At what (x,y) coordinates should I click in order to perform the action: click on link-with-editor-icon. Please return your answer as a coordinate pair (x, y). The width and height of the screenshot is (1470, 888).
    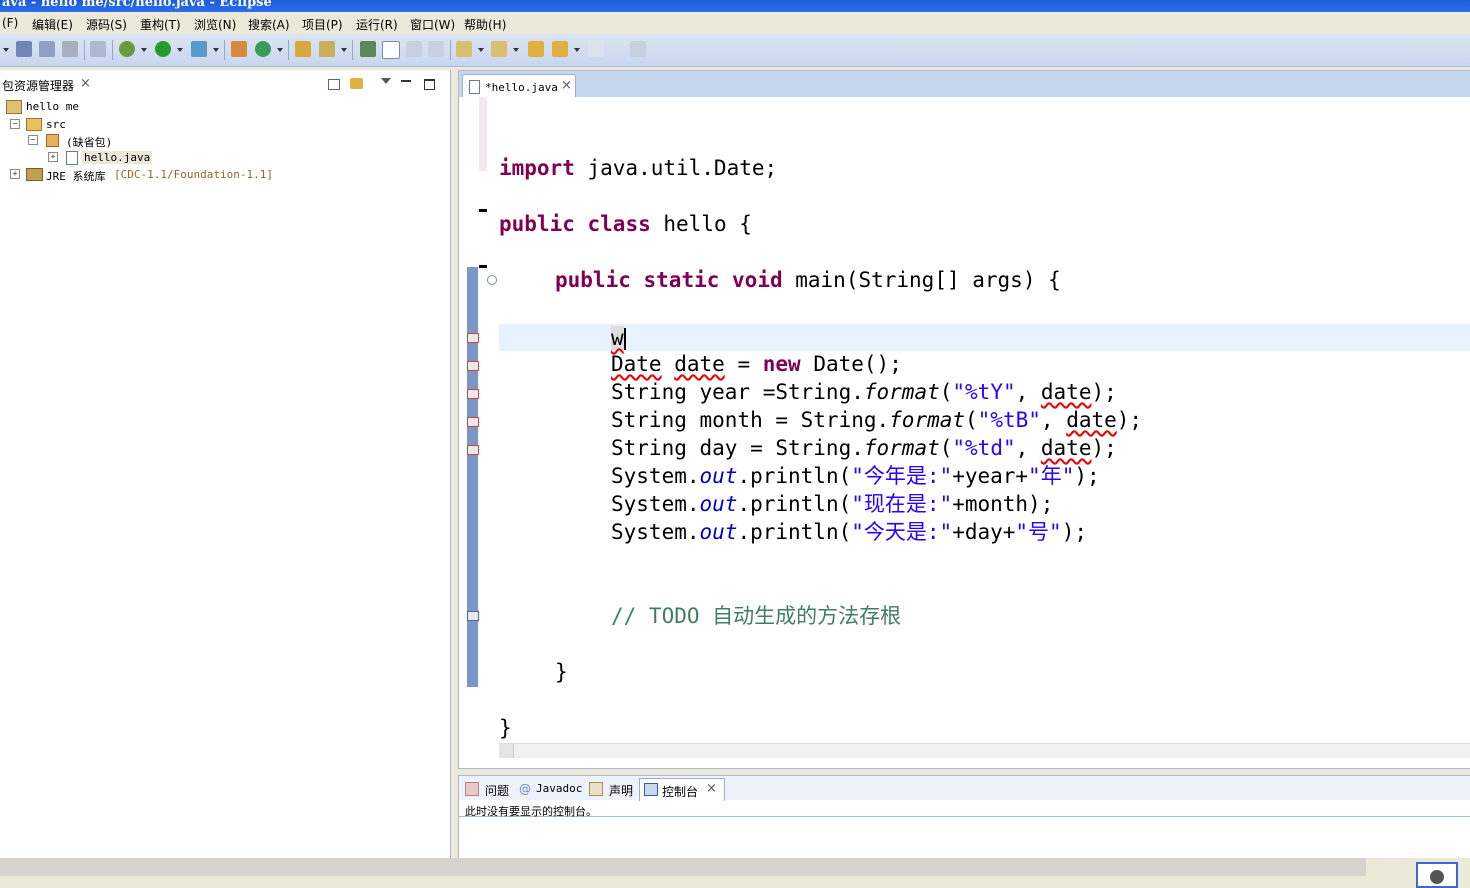
    Looking at the image, I should click on (356, 83).